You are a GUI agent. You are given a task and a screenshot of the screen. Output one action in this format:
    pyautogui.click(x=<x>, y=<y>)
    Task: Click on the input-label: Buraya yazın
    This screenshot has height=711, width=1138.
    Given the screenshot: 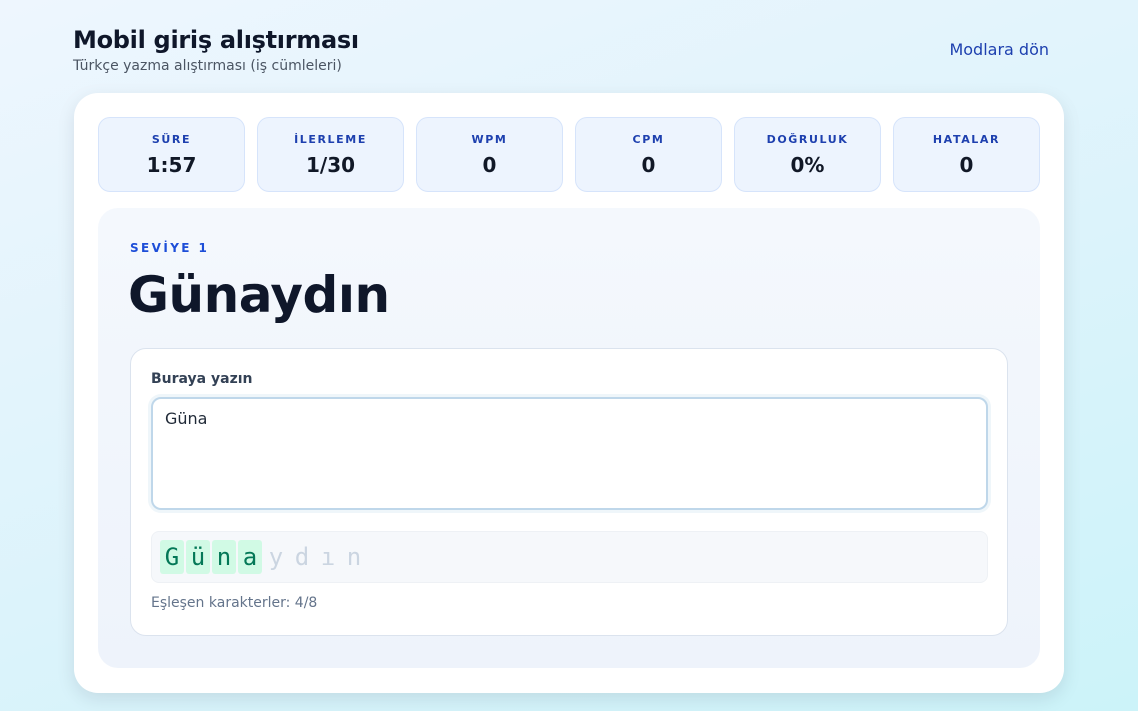 What is the action you would take?
    pyautogui.click(x=202, y=379)
    